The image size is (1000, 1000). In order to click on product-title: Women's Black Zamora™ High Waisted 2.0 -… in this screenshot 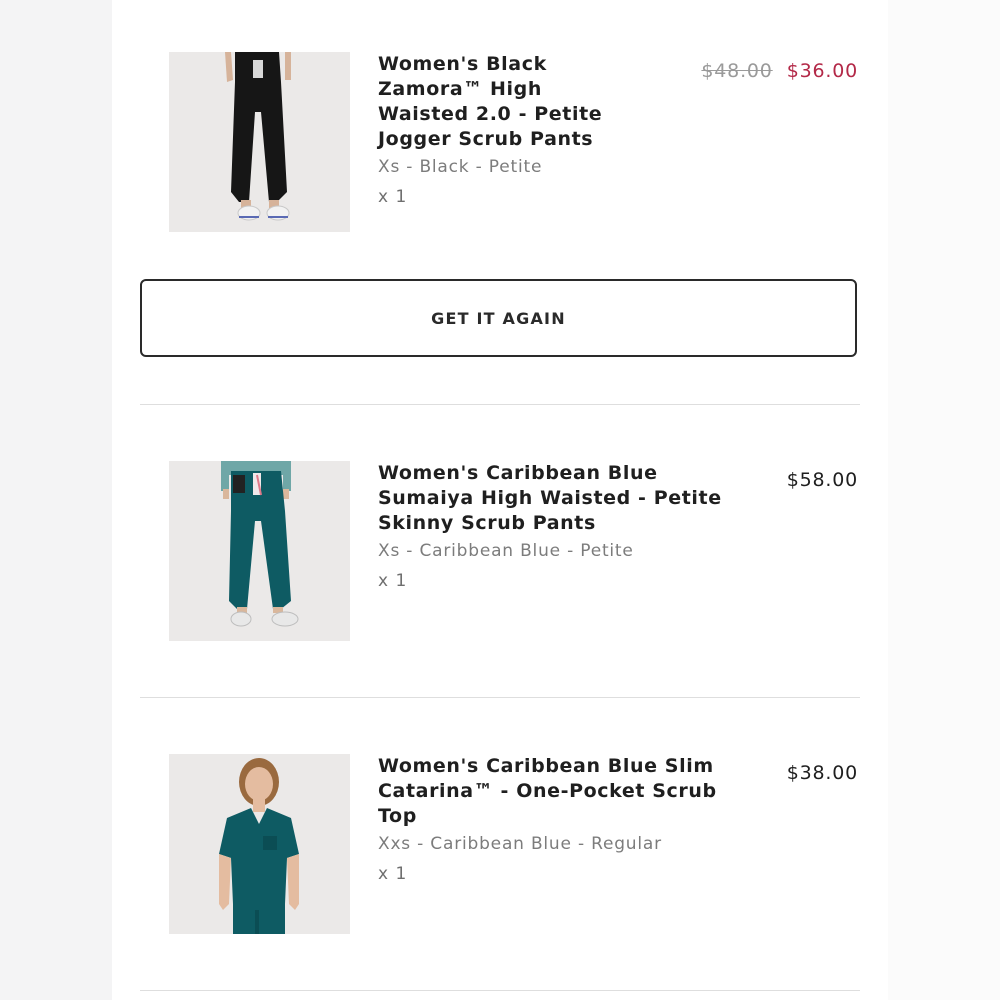, I will do `click(490, 102)`.